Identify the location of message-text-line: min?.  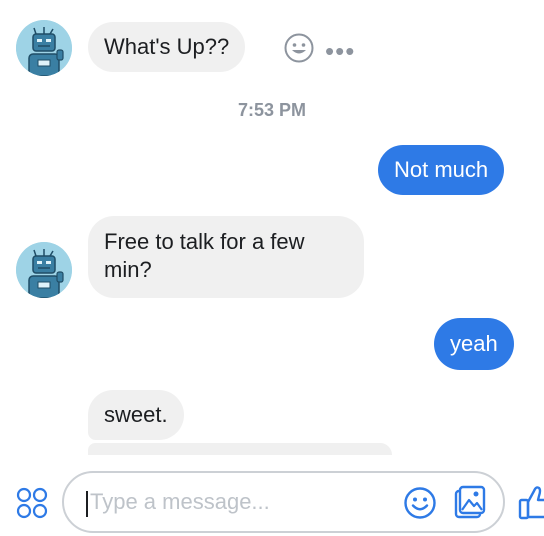
(128, 269).